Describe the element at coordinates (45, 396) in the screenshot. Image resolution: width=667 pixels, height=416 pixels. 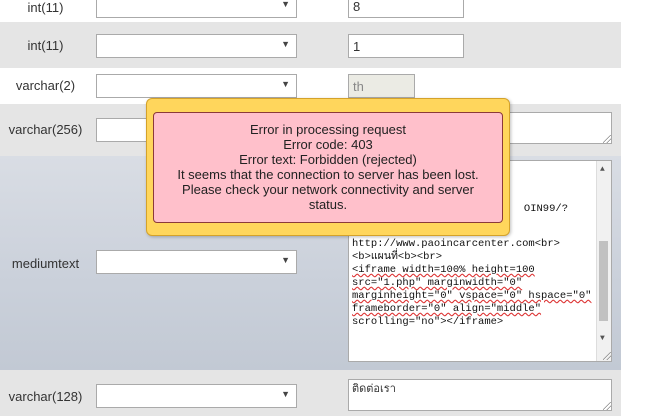
I see `column-type: varchar(128)` at that location.